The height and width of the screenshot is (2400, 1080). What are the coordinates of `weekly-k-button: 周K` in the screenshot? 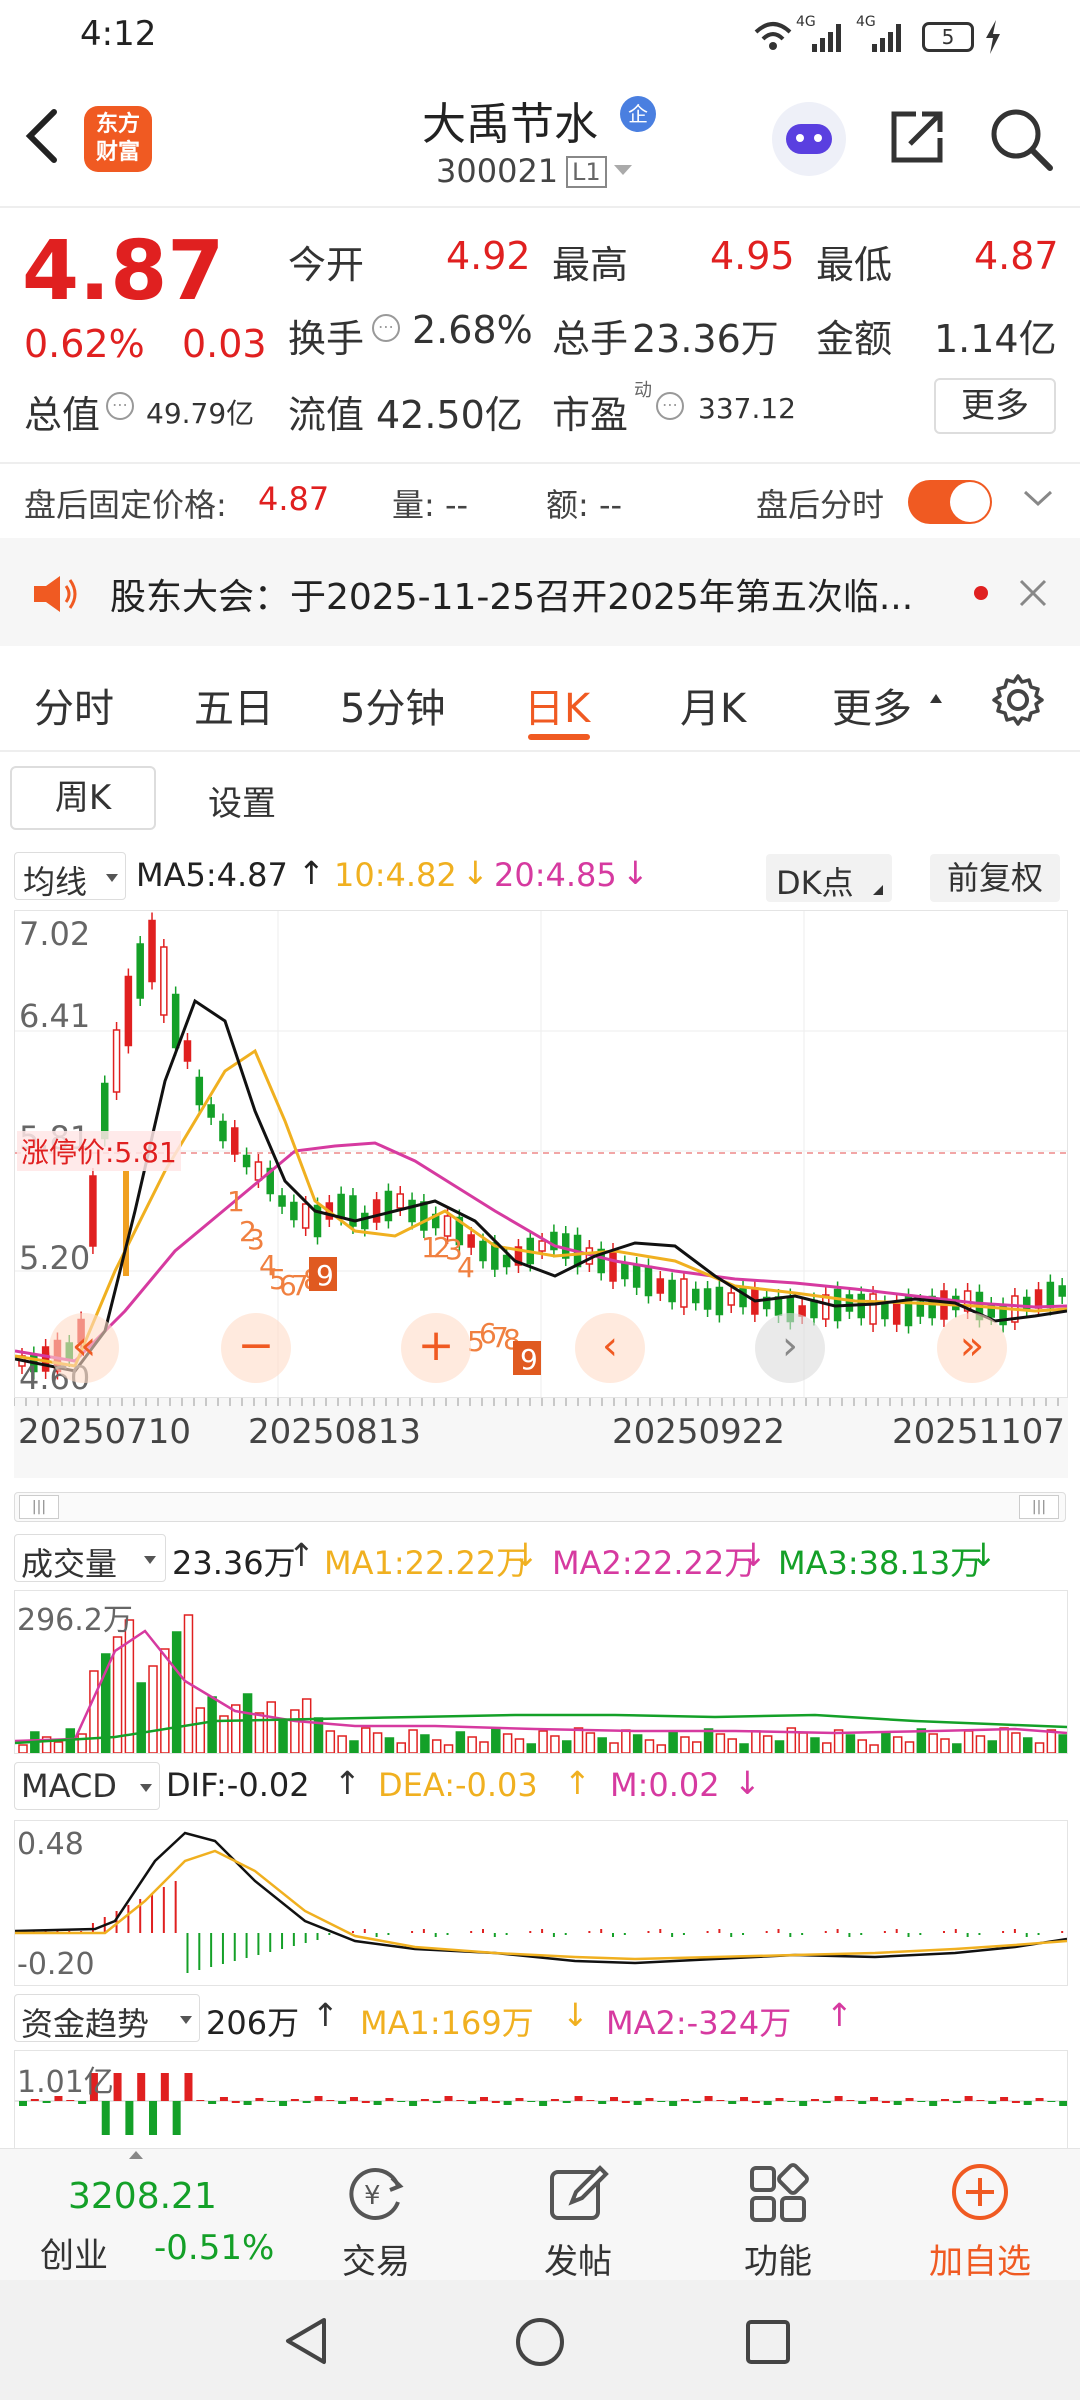 It's located at (83, 798).